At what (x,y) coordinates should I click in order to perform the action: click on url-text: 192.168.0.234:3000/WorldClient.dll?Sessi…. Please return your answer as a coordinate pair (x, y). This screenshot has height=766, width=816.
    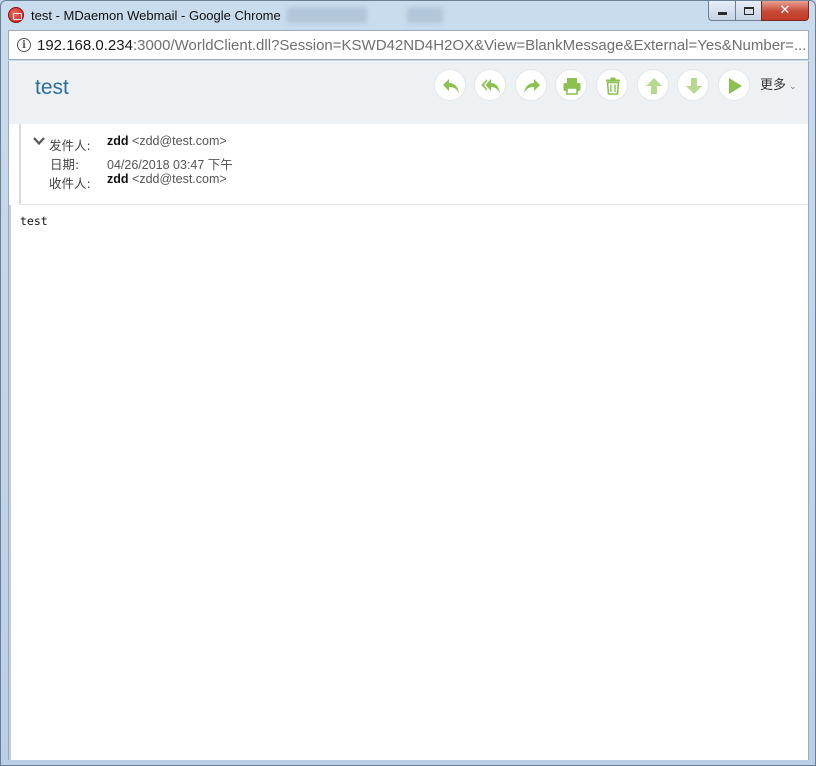
    Looking at the image, I should click on (421, 45).